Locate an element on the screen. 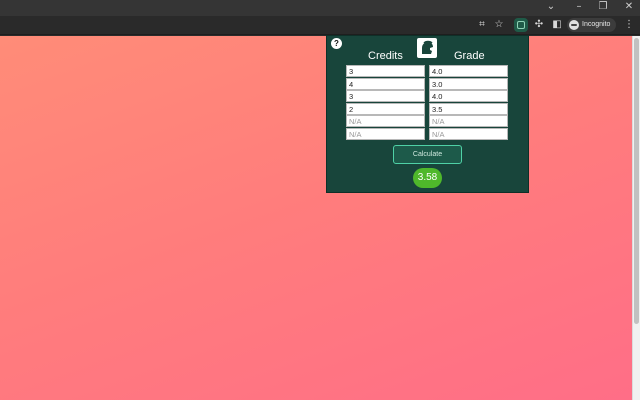  incognito-badge: Incognito is located at coordinates (591, 25).